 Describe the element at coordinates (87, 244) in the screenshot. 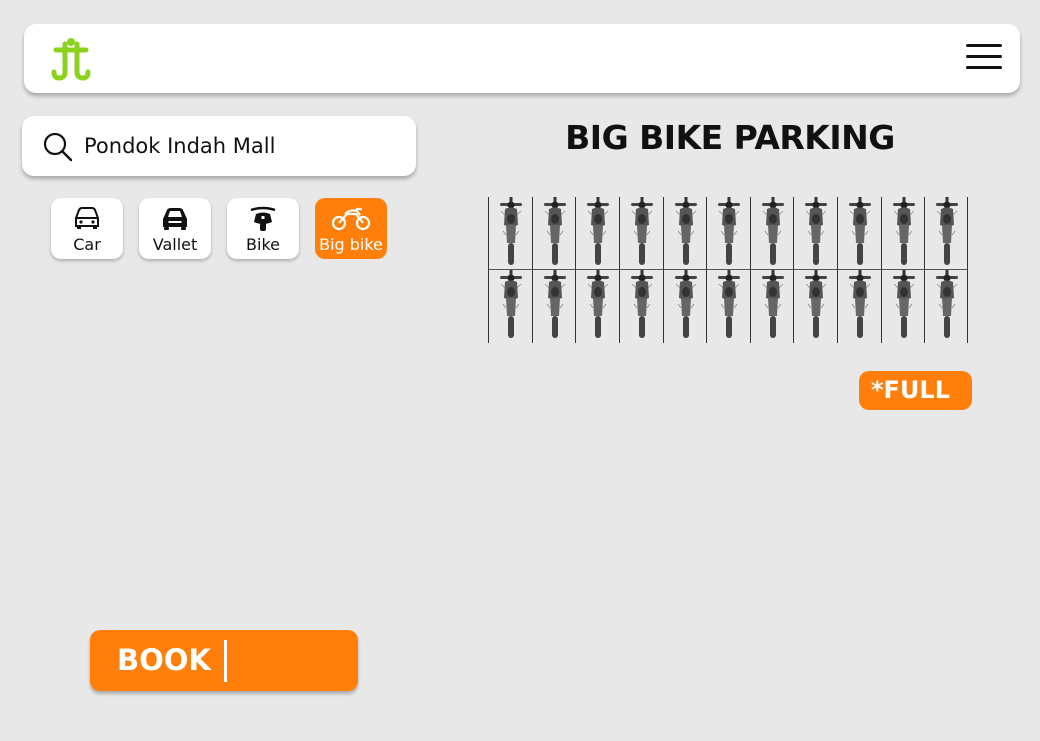

I see `tab-car-label: Car` at that location.